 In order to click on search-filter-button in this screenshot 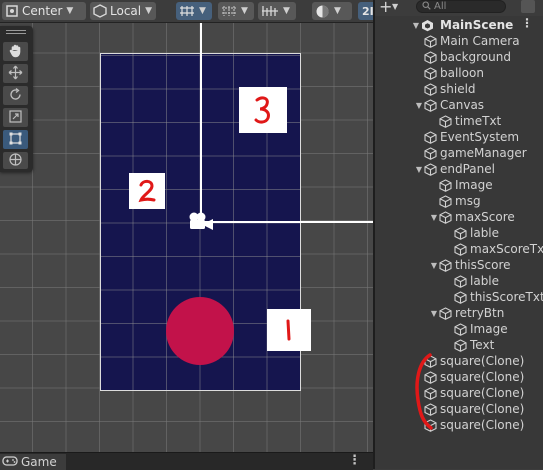, I will do `click(528, 6)`.